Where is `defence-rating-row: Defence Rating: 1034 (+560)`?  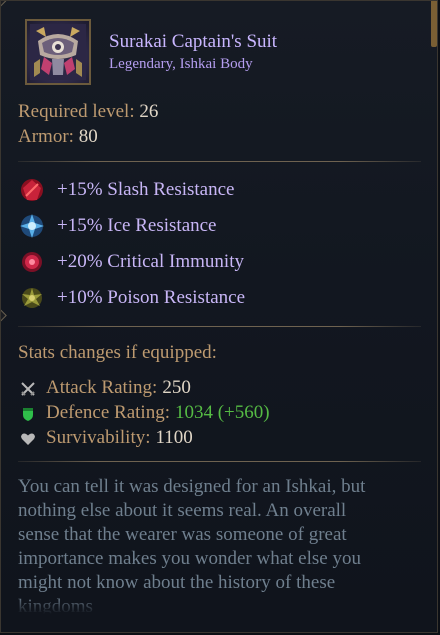
defence-rating-row: Defence Rating: 1034 (+560) is located at coordinates (145, 413).